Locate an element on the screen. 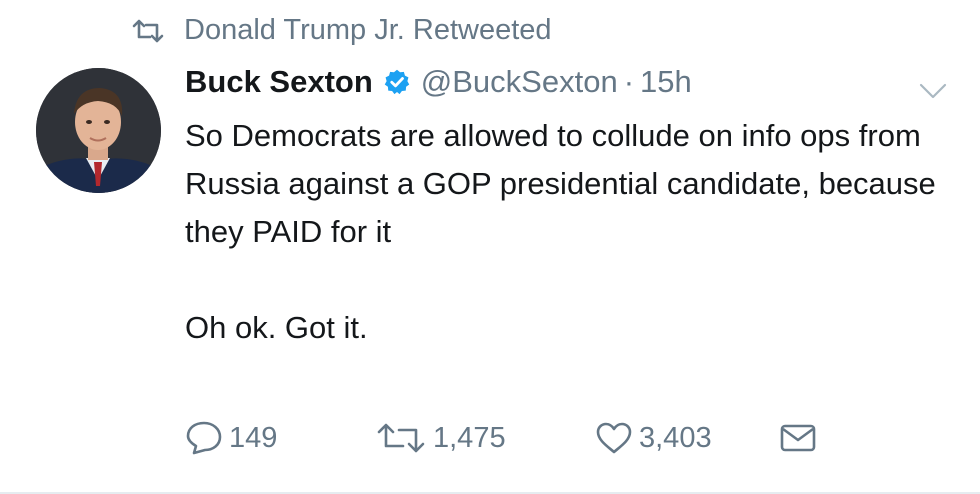  reply-button: 149 is located at coordinates (280, 438).